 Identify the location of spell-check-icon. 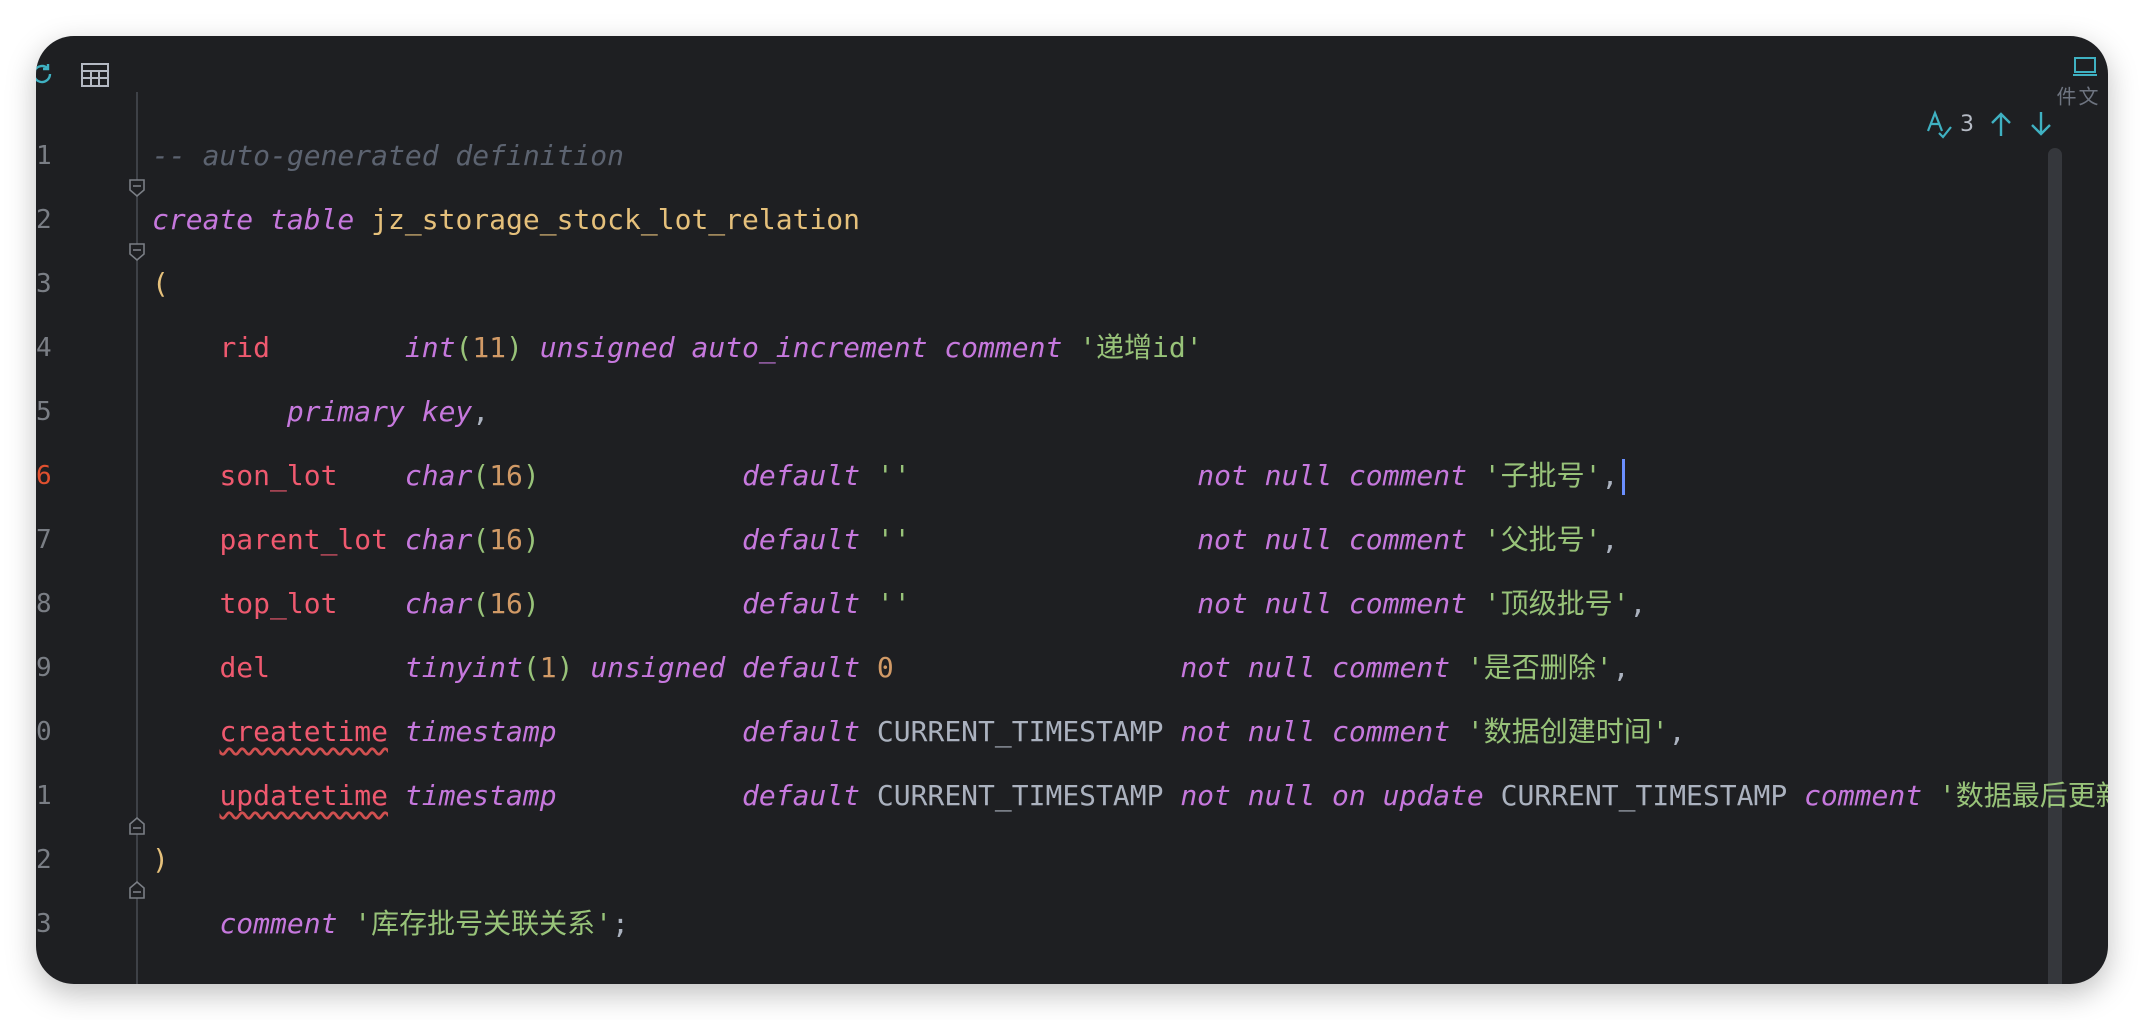
(1939, 124).